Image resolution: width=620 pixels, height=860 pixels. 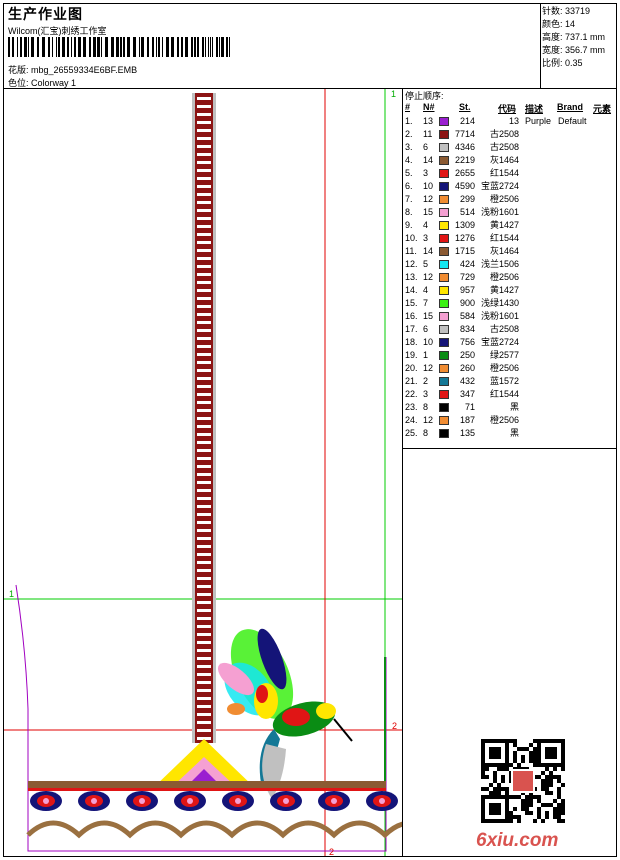 I want to click on stat-stitches: 针数: 33719, so click(x=566, y=11).